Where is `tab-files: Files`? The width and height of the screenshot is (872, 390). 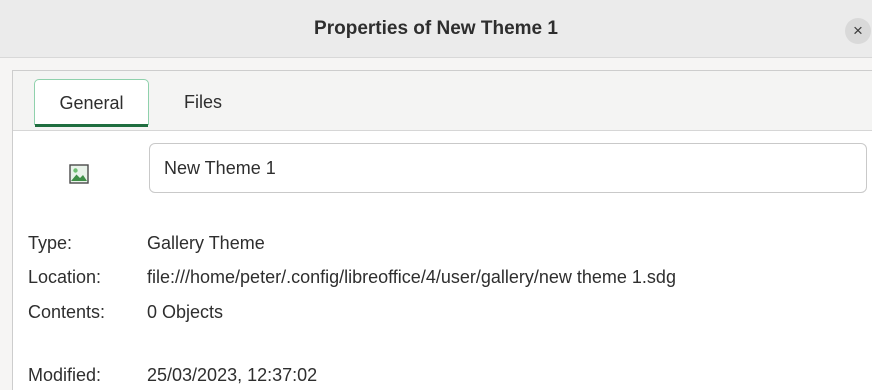 tab-files: Files is located at coordinates (203, 102).